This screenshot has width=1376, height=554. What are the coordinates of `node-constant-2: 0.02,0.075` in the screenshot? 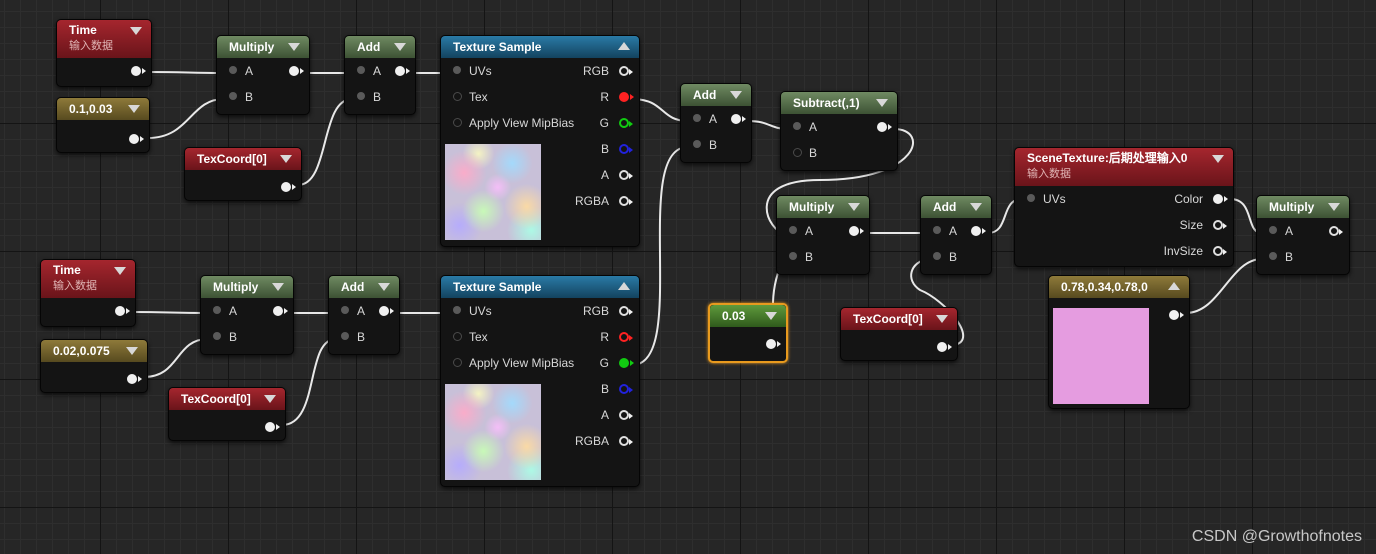 It's located at (94, 366).